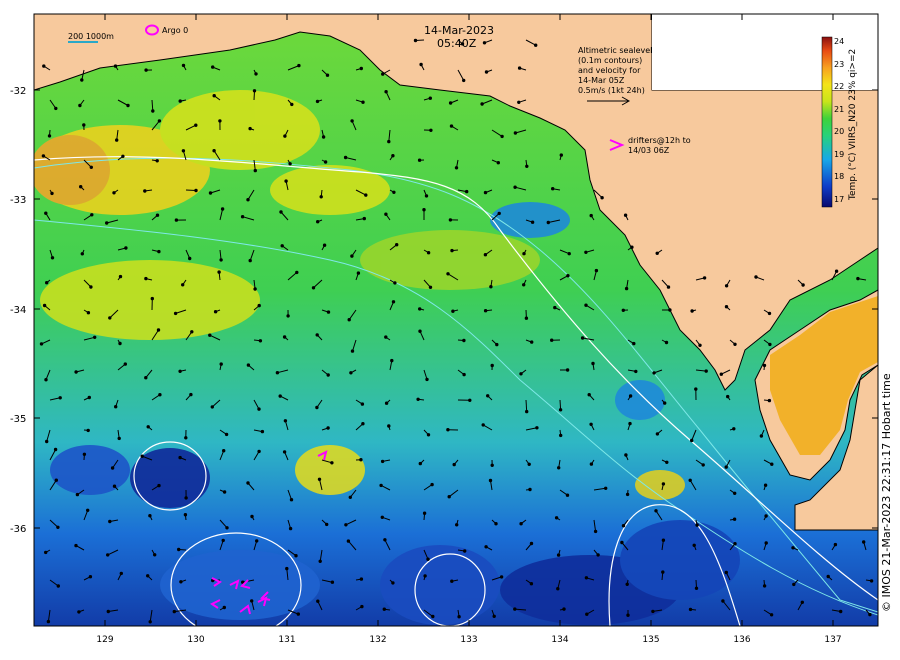 The width and height of the screenshot is (900, 660). Describe the element at coordinates (175, 30) in the screenshot. I see `argo-label: Argo 0` at that location.